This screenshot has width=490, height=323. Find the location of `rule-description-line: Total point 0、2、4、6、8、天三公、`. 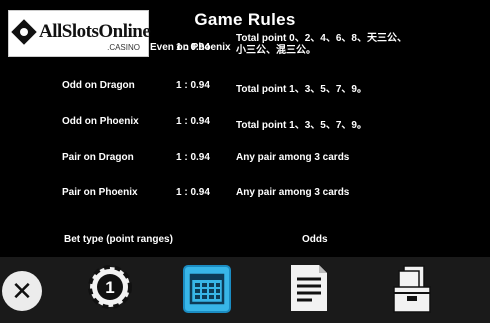

rule-description-line: Total point 0、2、4、6、8、天三公、 is located at coordinates (321, 38).